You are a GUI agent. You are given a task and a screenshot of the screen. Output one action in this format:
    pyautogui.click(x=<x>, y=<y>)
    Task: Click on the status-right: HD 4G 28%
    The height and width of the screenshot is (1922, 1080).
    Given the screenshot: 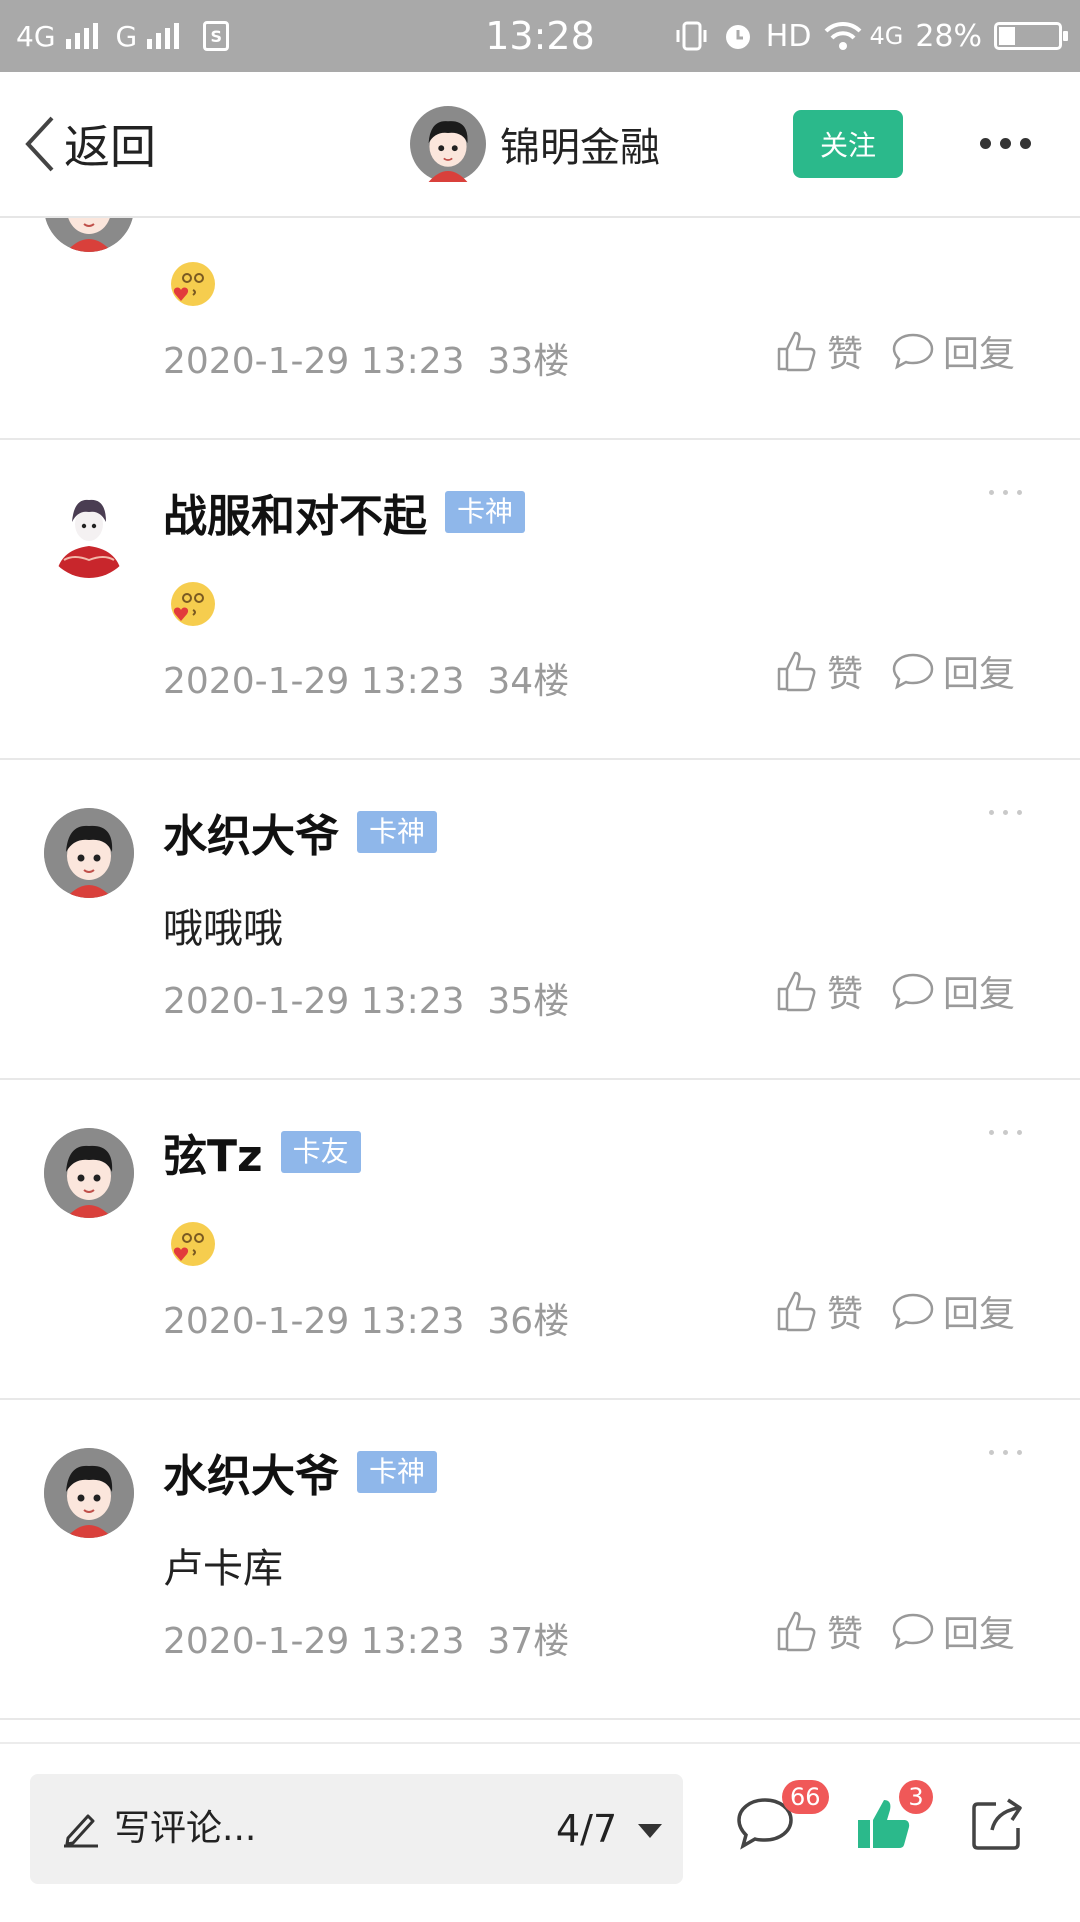 What is the action you would take?
    pyautogui.click(x=871, y=36)
    